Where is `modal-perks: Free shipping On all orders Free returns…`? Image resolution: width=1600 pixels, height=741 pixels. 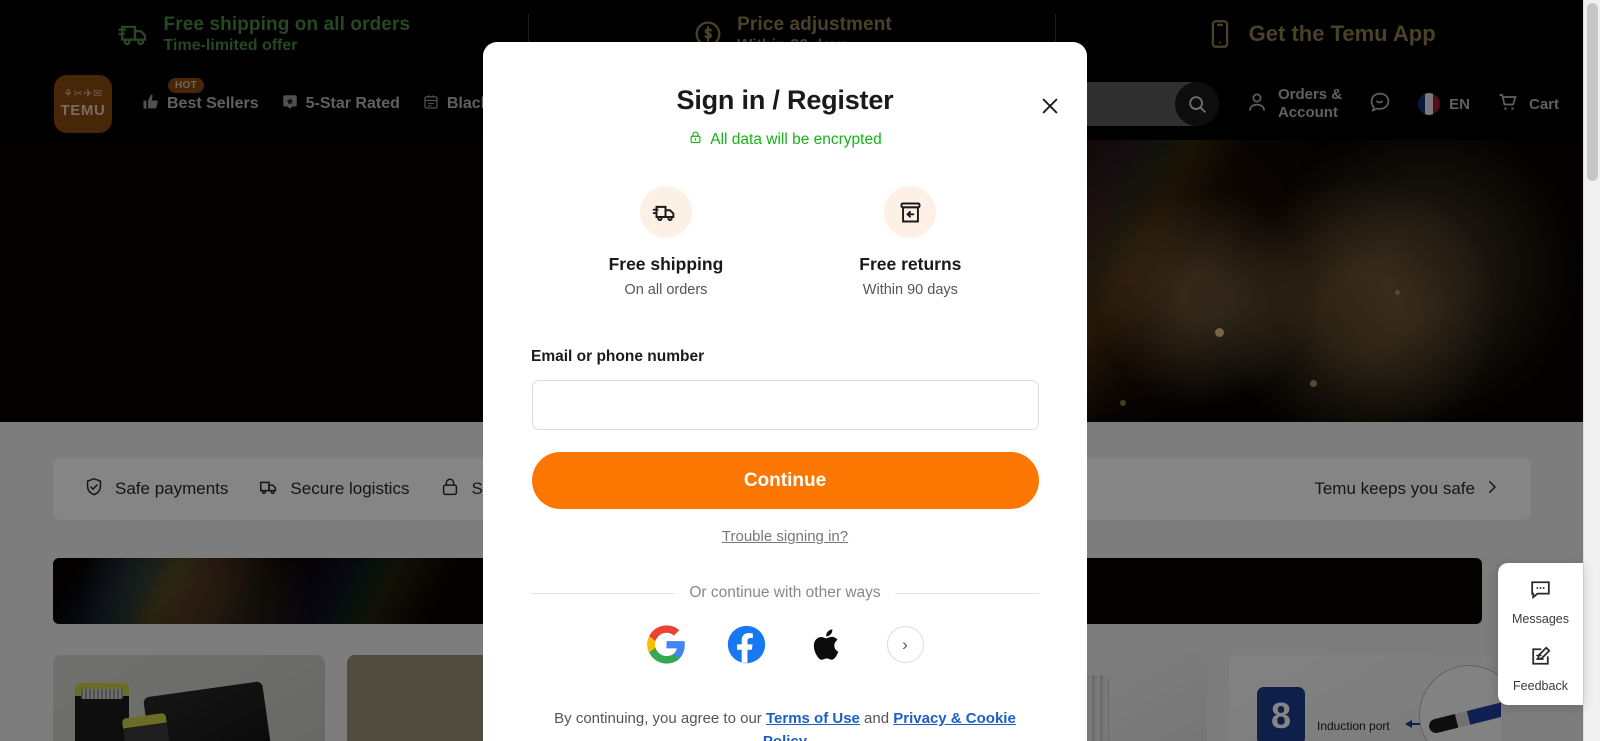
modal-perks: Free shipping On all orders Free returns… is located at coordinates (785, 242).